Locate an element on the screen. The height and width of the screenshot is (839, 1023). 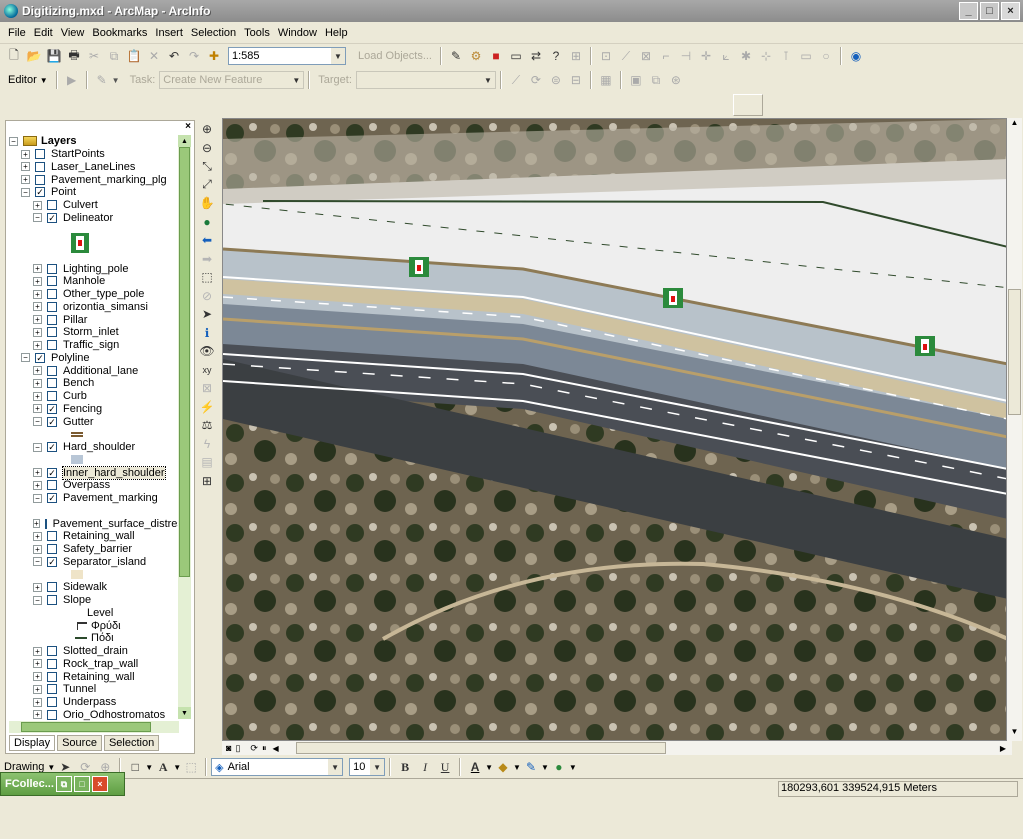
menu-tools: Tools is located at coordinates (257, 33).